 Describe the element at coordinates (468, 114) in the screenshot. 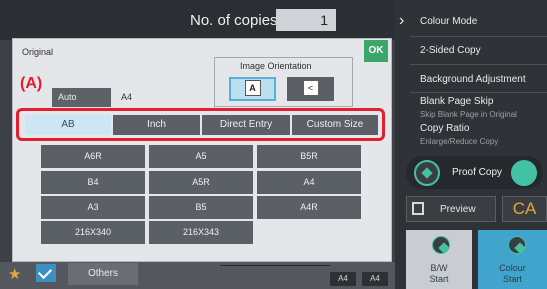

I see `blank-page-skip-desc: Skip Blank Page in Original` at that location.